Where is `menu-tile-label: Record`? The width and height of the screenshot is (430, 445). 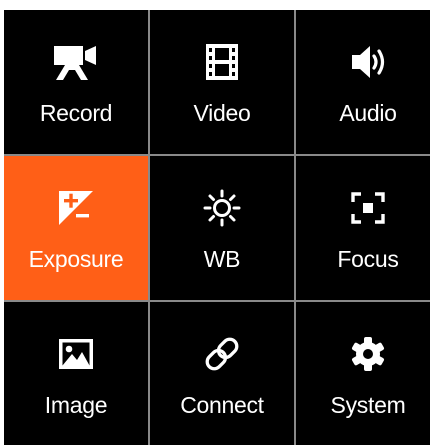 menu-tile-label: Record is located at coordinates (76, 113).